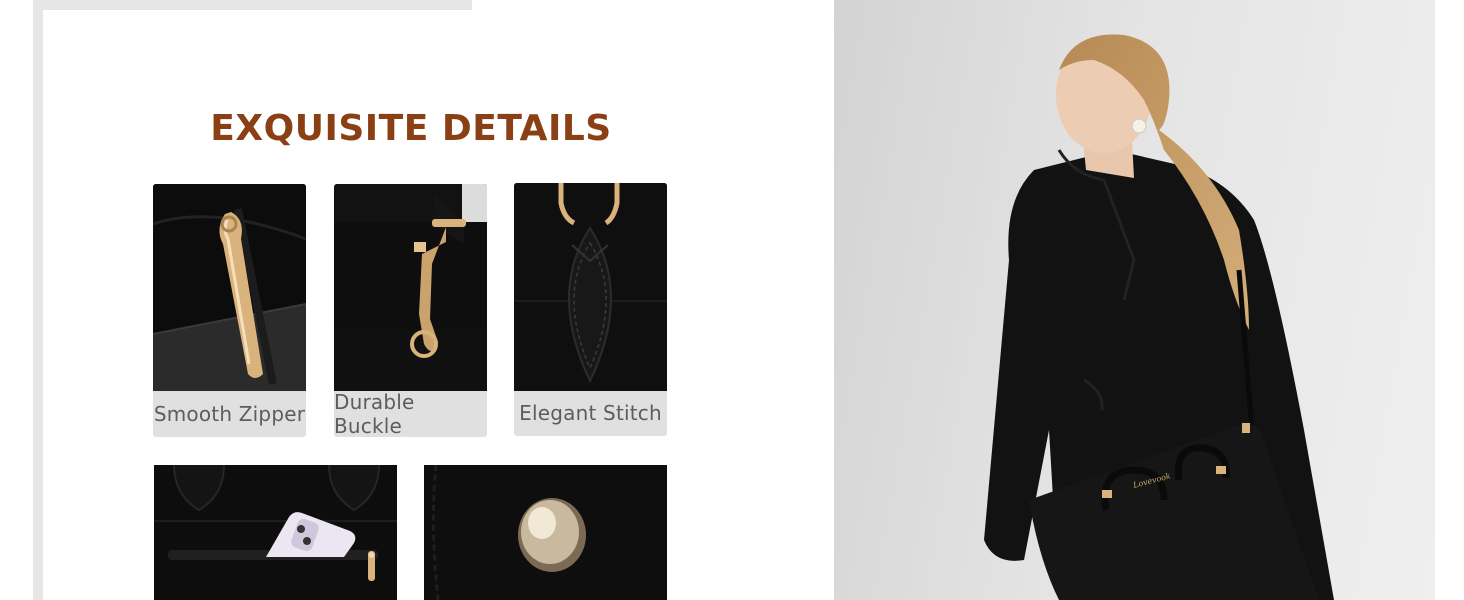 Image resolution: width=1464 pixels, height=600 pixels. Describe the element at coordinates (590, 413) in the screenshot. I see `feature-label: Elegant Stitch` at that location.